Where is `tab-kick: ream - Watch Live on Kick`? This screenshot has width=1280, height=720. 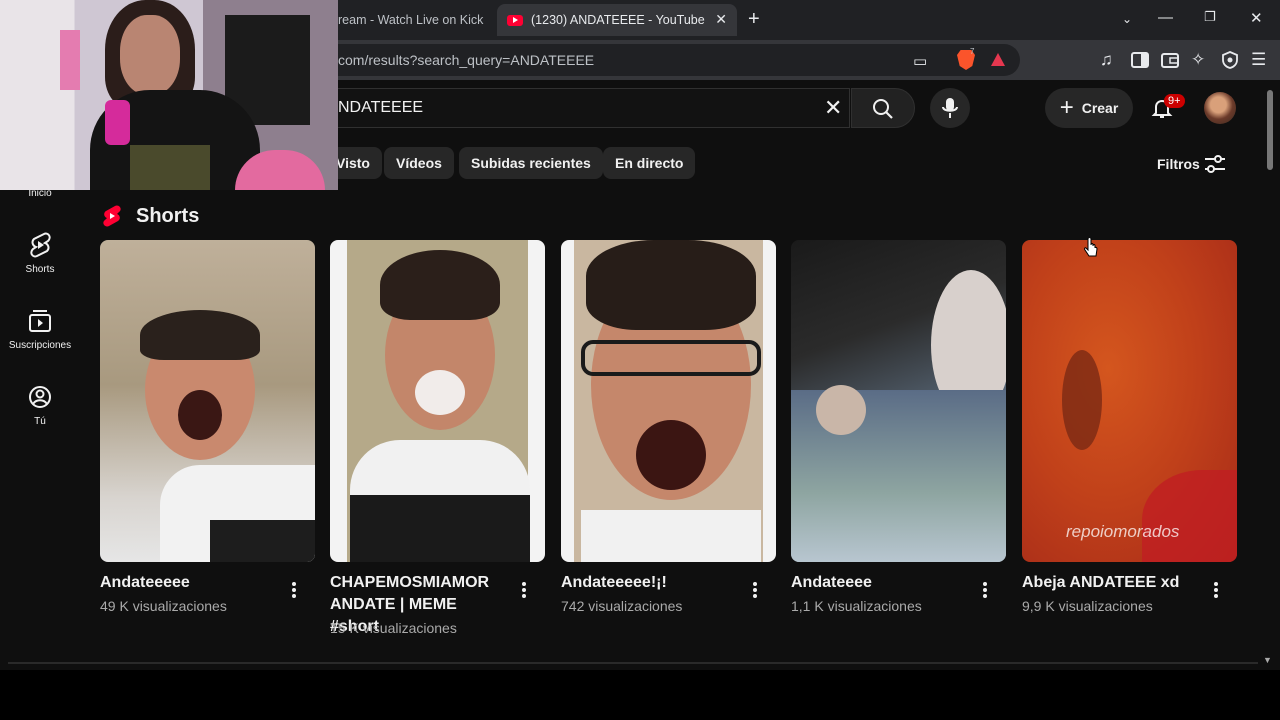 tab-kick: ream - Watch Live on Kick is located at coordinates (410, 20).